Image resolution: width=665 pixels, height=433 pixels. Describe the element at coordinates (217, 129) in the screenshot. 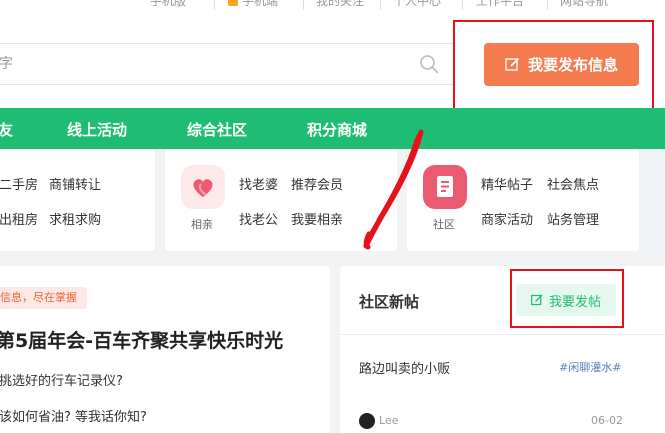

I see `nav-item-community: 综合社区` at that location.